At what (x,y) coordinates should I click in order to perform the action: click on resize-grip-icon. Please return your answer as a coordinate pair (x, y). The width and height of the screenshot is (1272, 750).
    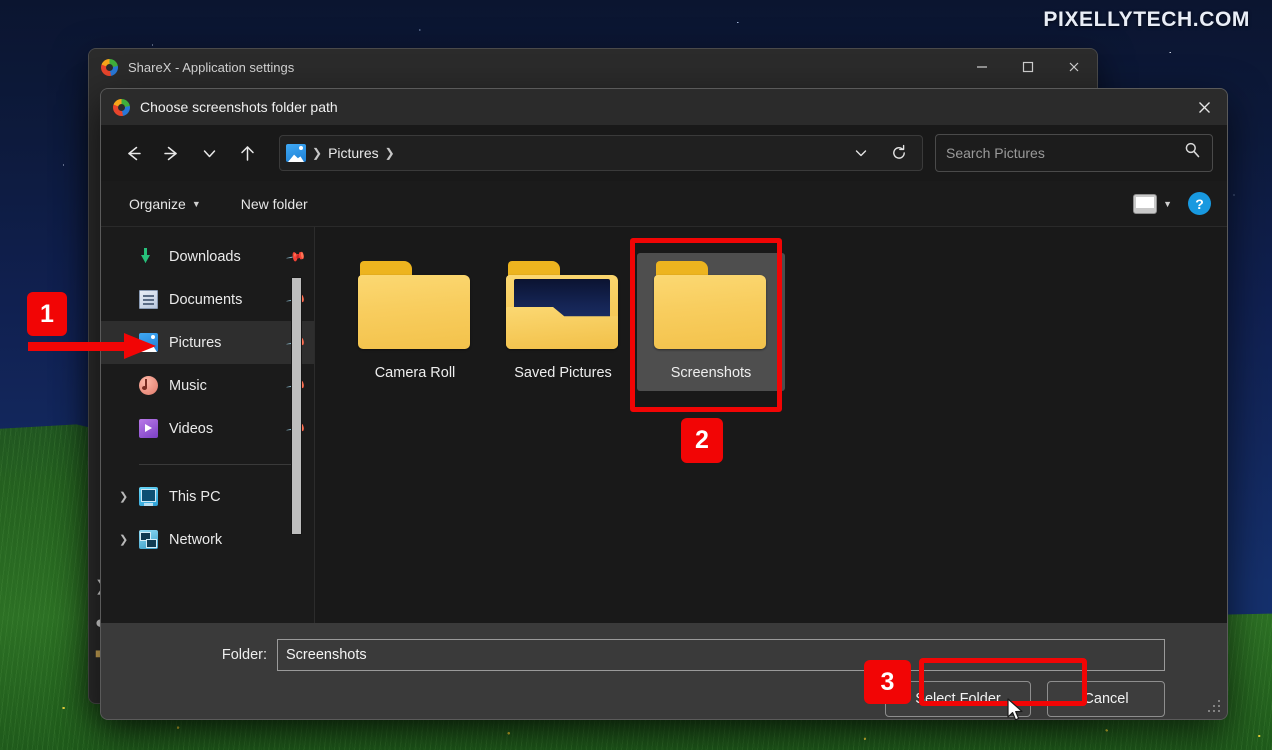
    Looking at the image, I should click on (1214, 707).